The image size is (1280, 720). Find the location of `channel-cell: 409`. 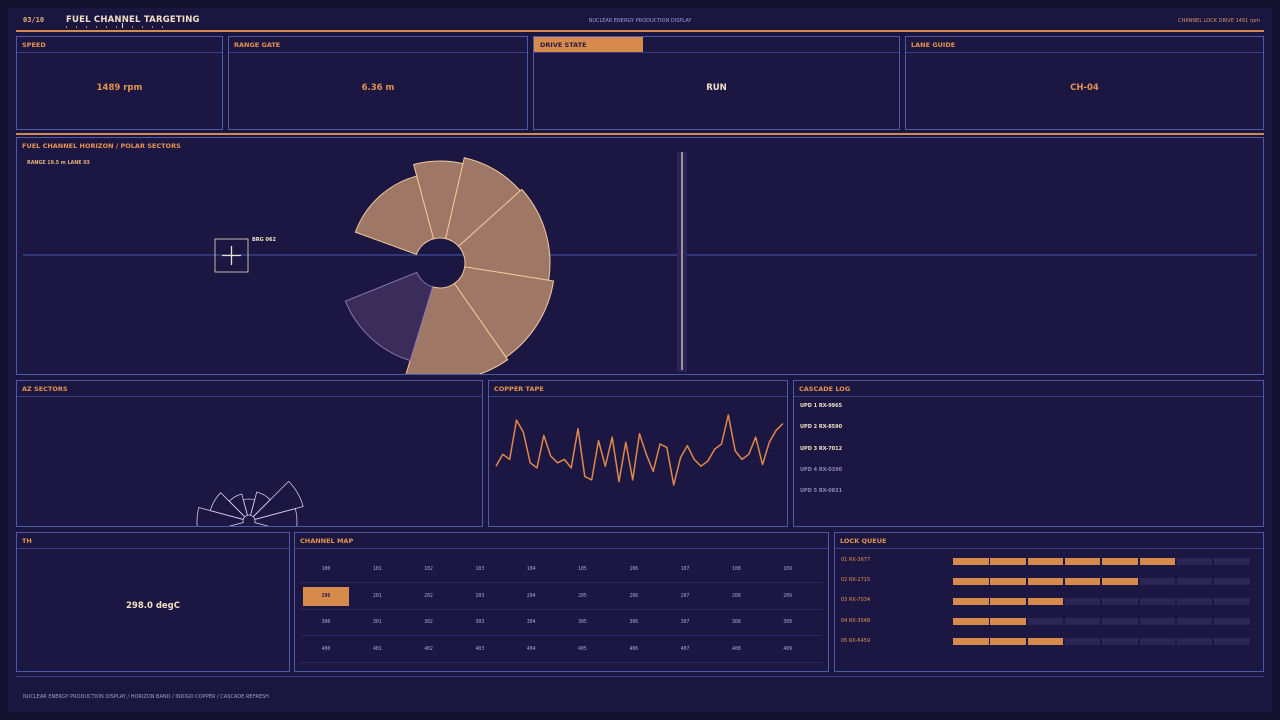

channel-cell: 409 is located at coordinates (788, 649).